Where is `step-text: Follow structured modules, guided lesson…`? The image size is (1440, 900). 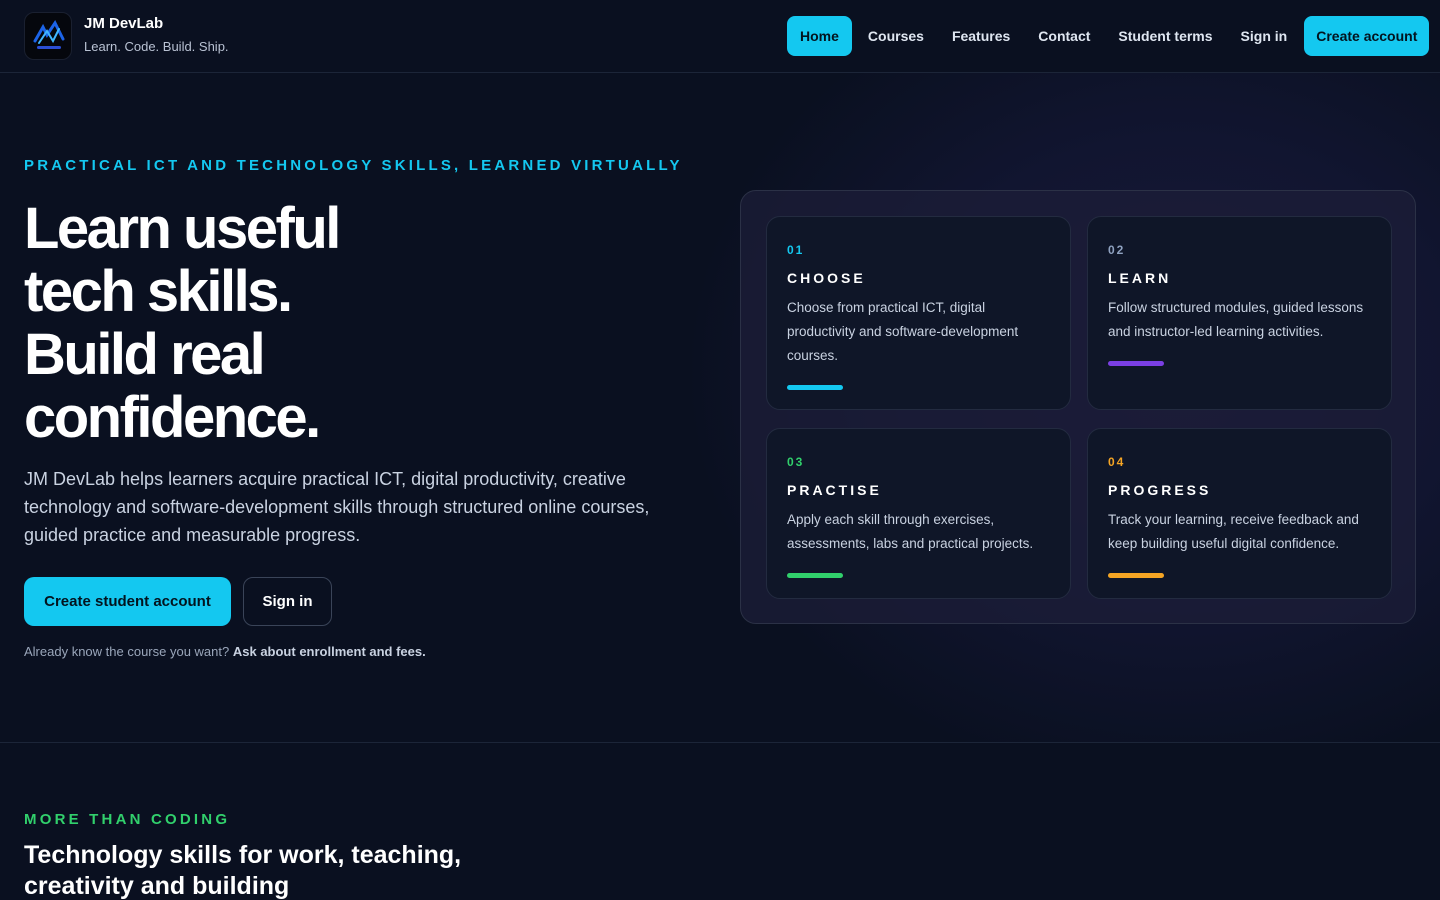 step-text: Follow structured modules, guided lesson… is located at coordinates (1236, 319).